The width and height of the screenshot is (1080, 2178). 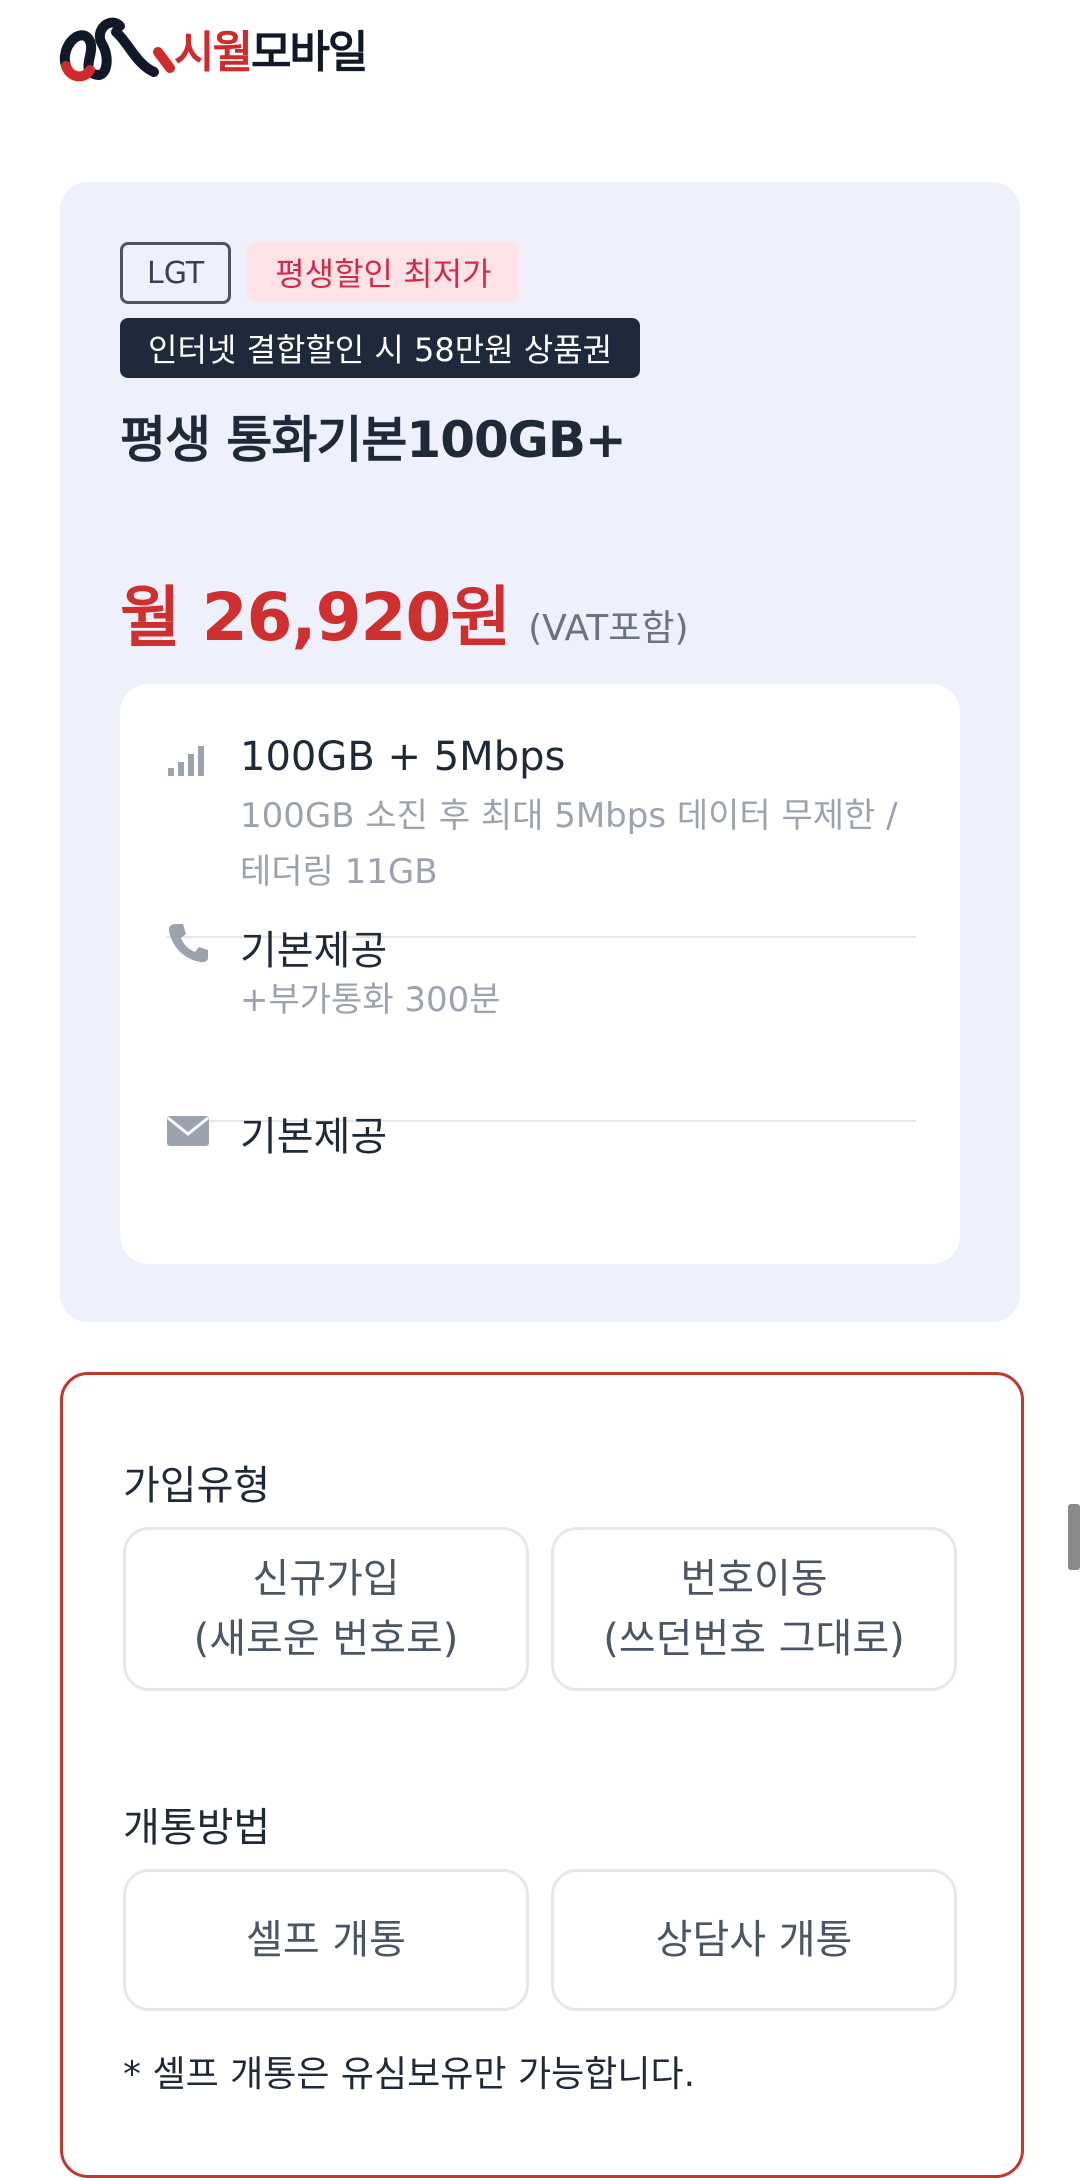 I want to click on join-option-new-line1: 신규가입, so click(x=326, y=1579).